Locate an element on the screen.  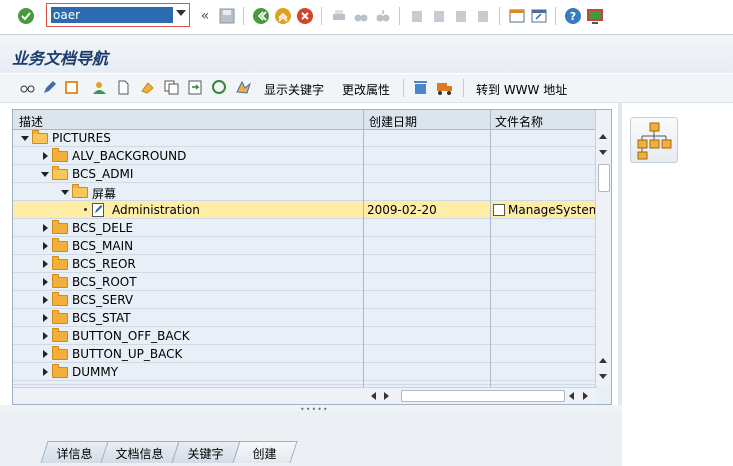
tab-keywords: 关键字 is located at coordinates (206, 452).